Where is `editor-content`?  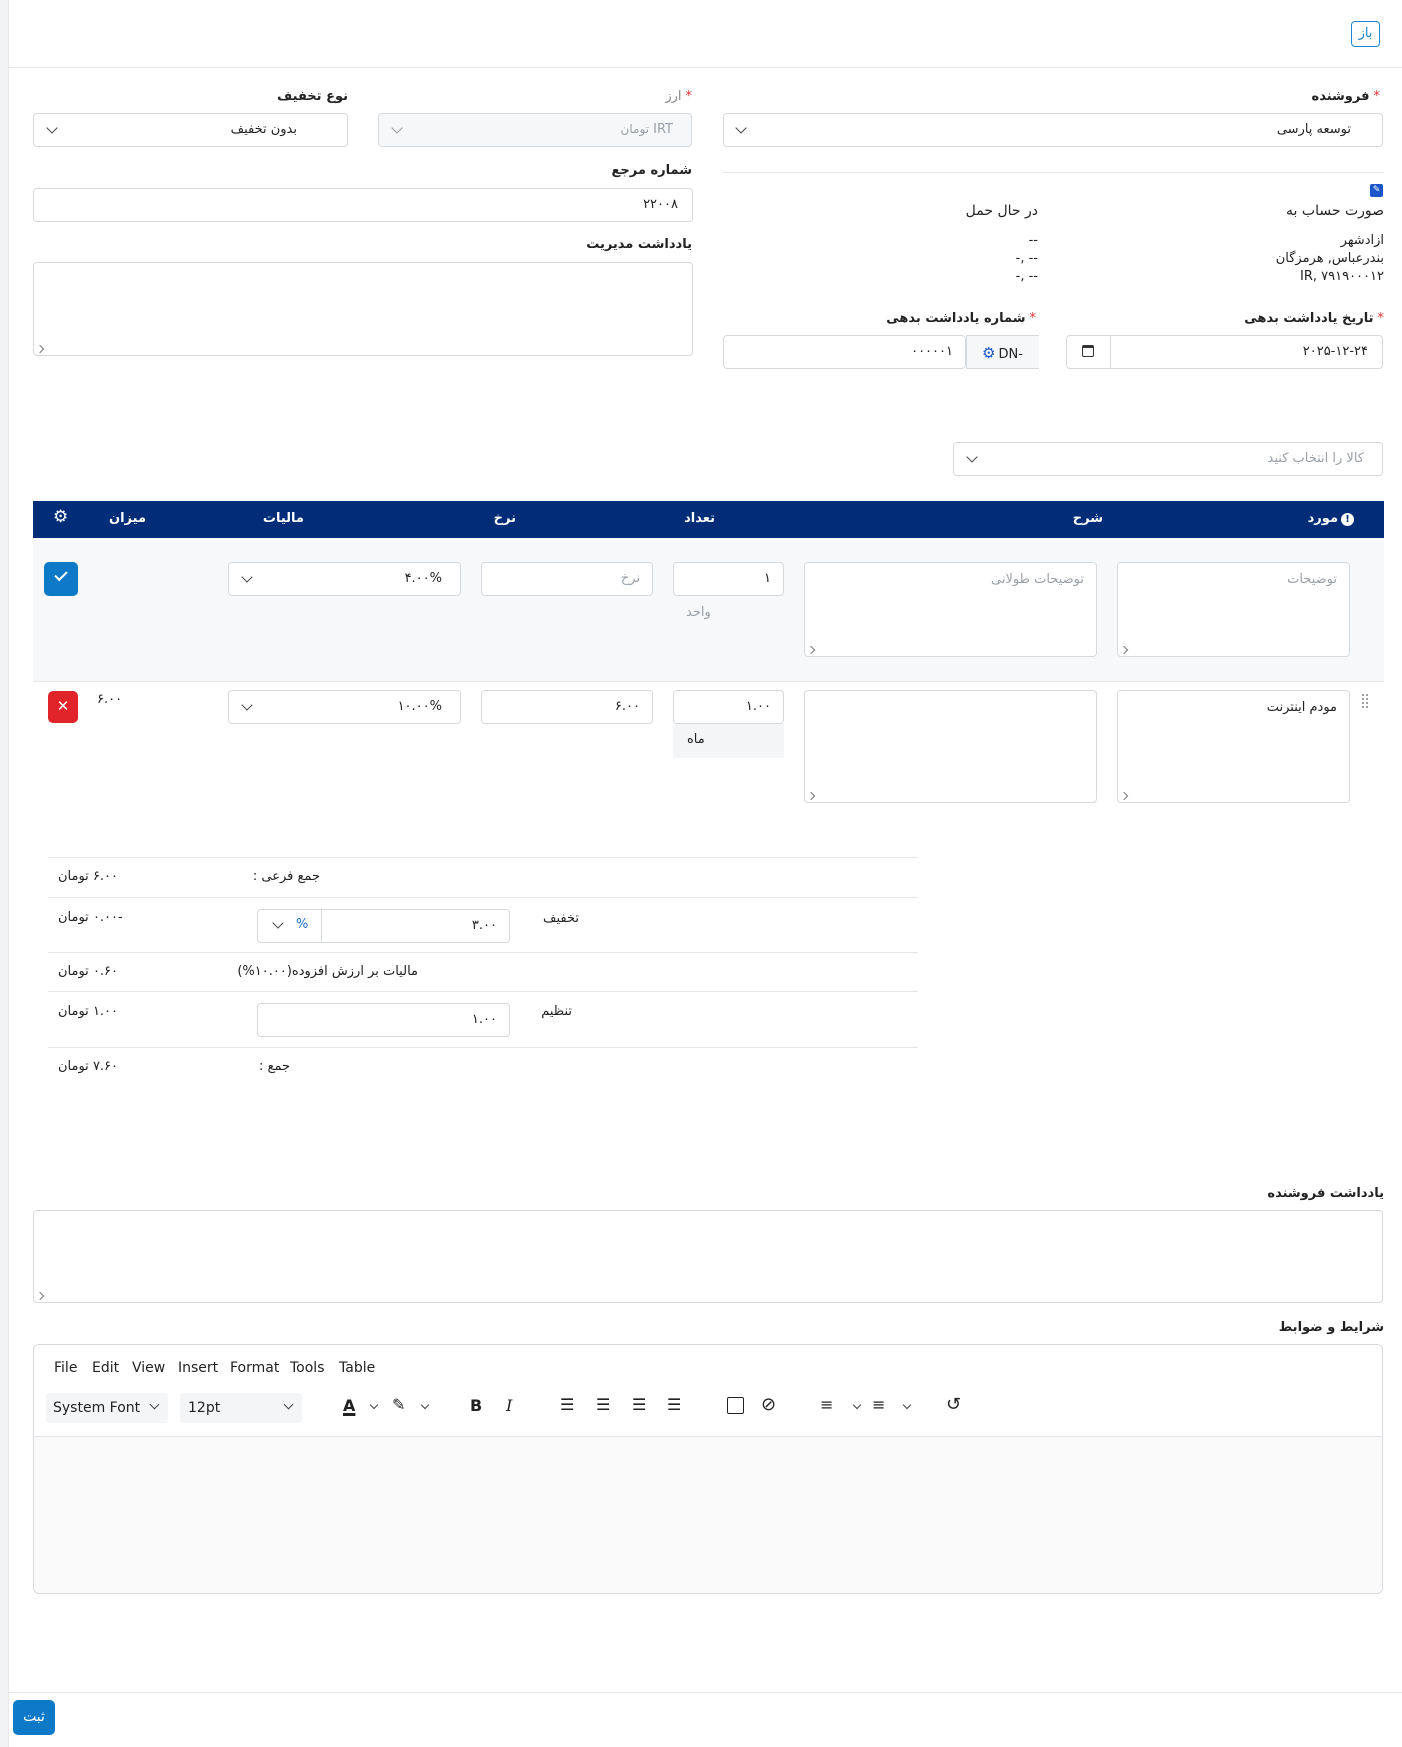 editor-content is located at coordinates (708, 1514).